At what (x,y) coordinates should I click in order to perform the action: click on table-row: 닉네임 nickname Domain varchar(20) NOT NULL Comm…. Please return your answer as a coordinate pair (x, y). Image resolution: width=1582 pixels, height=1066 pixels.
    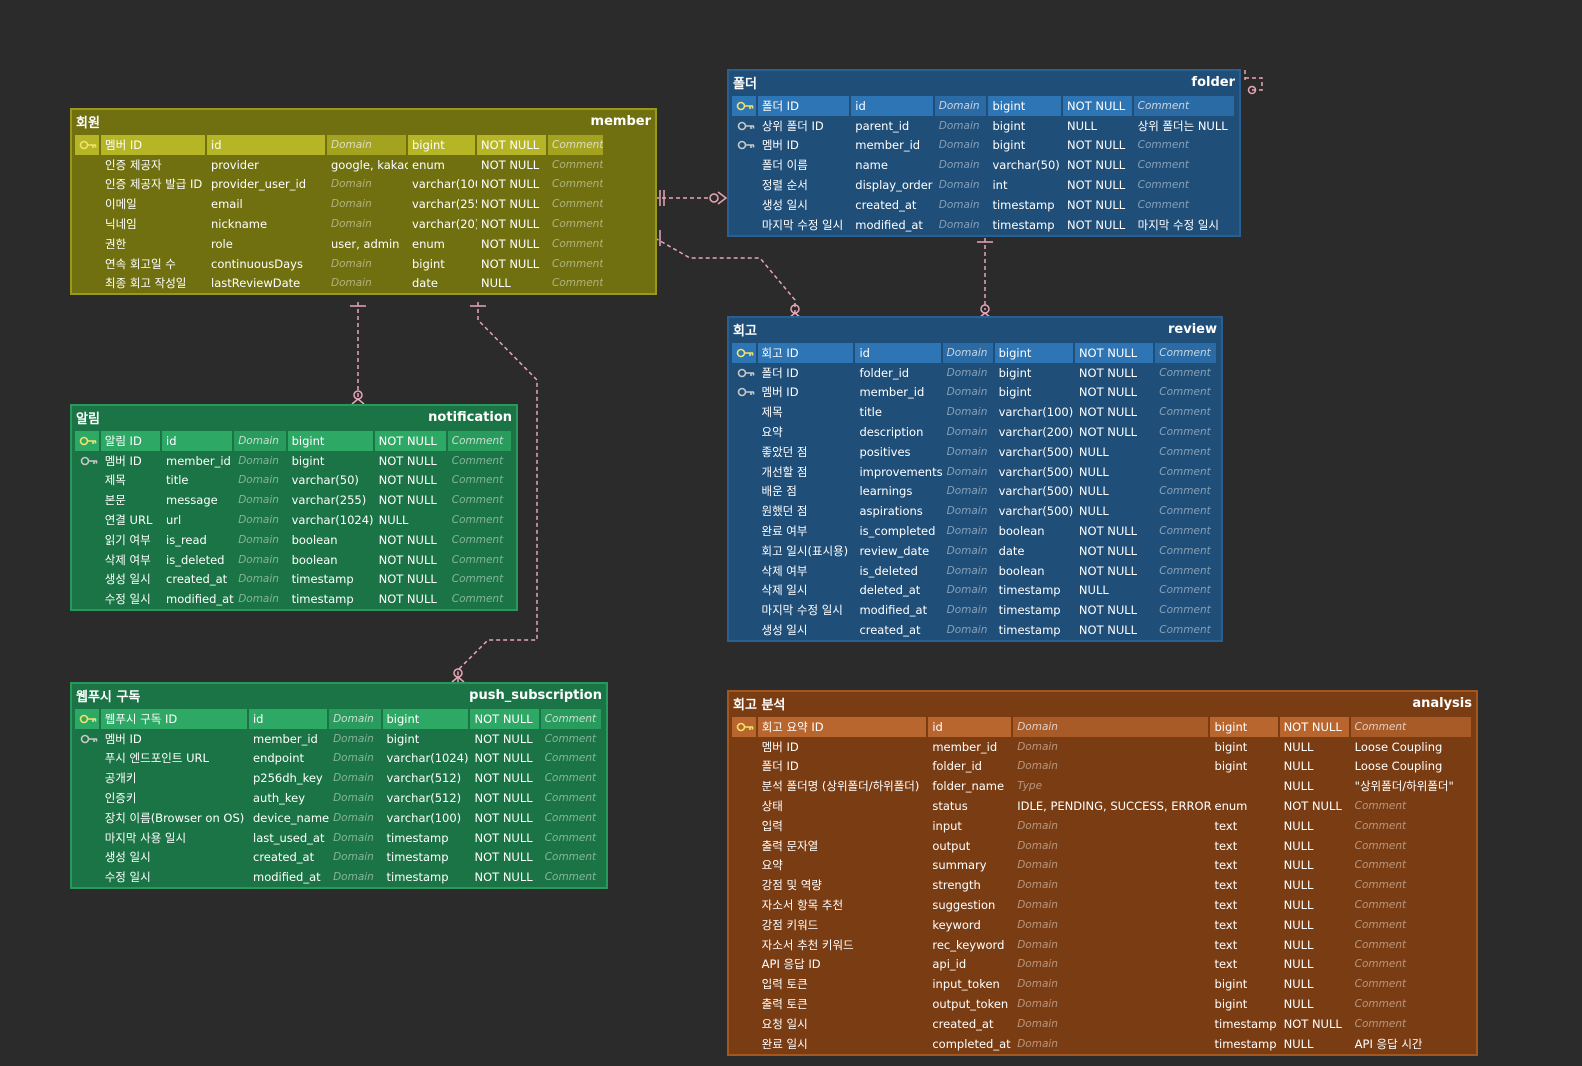
    Looking at the image, I should click on (363, 224).